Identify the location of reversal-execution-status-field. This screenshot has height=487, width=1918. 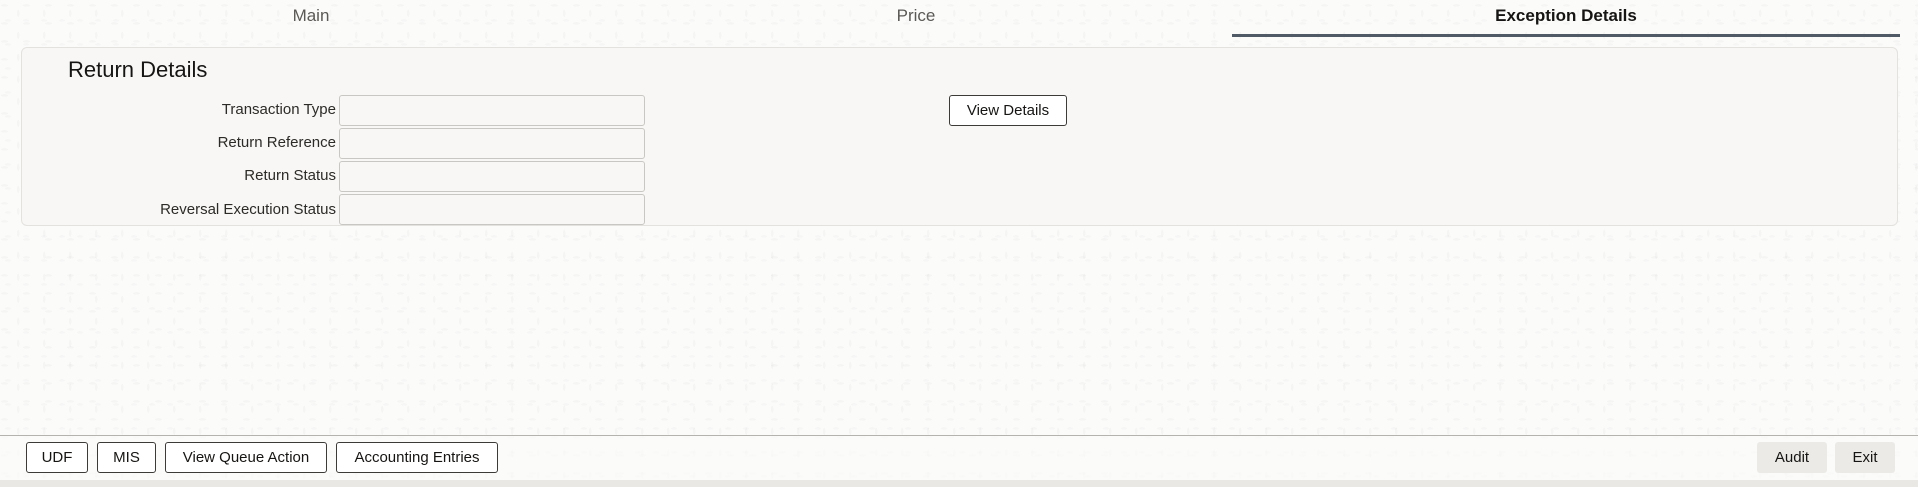
(492, 209).